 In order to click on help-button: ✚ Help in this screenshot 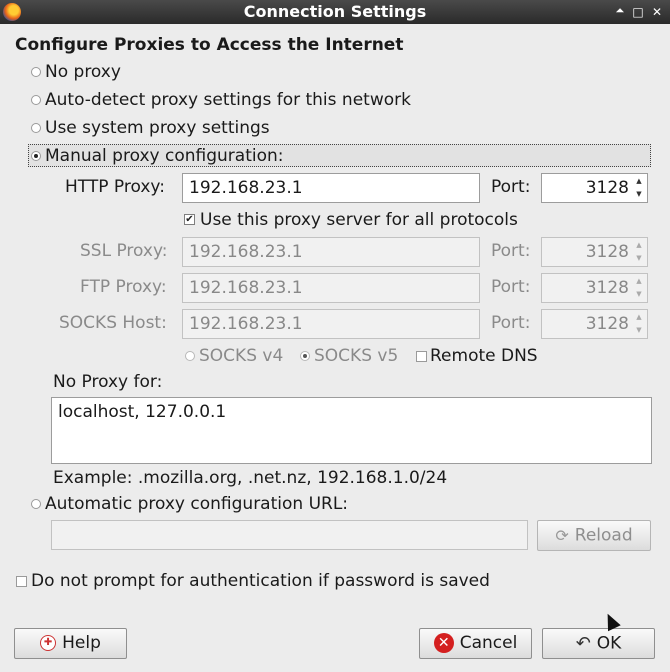, I will do `click(70, 643)`.